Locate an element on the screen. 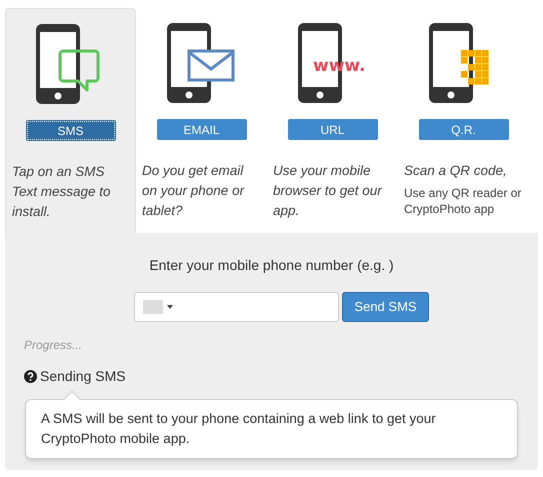 The width and height of the screenshot is (543, 477). status-text: Sending SMS is located at coordinates (83, 376).